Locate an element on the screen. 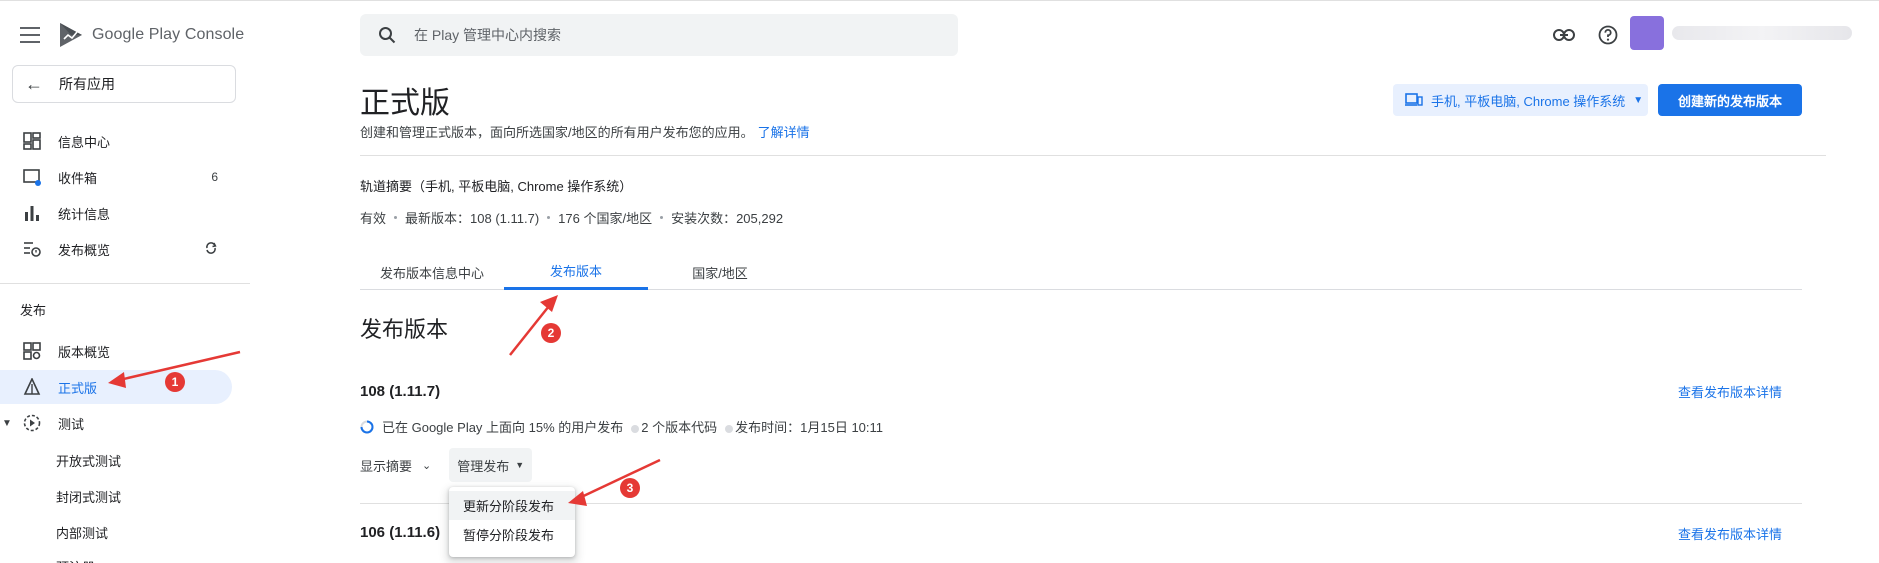 This screenshot has height=563, width=1879. device-type-select: 手机, 平板电脑, Chrome 操作系统 ▼ is located at coordinates (1520, 100).